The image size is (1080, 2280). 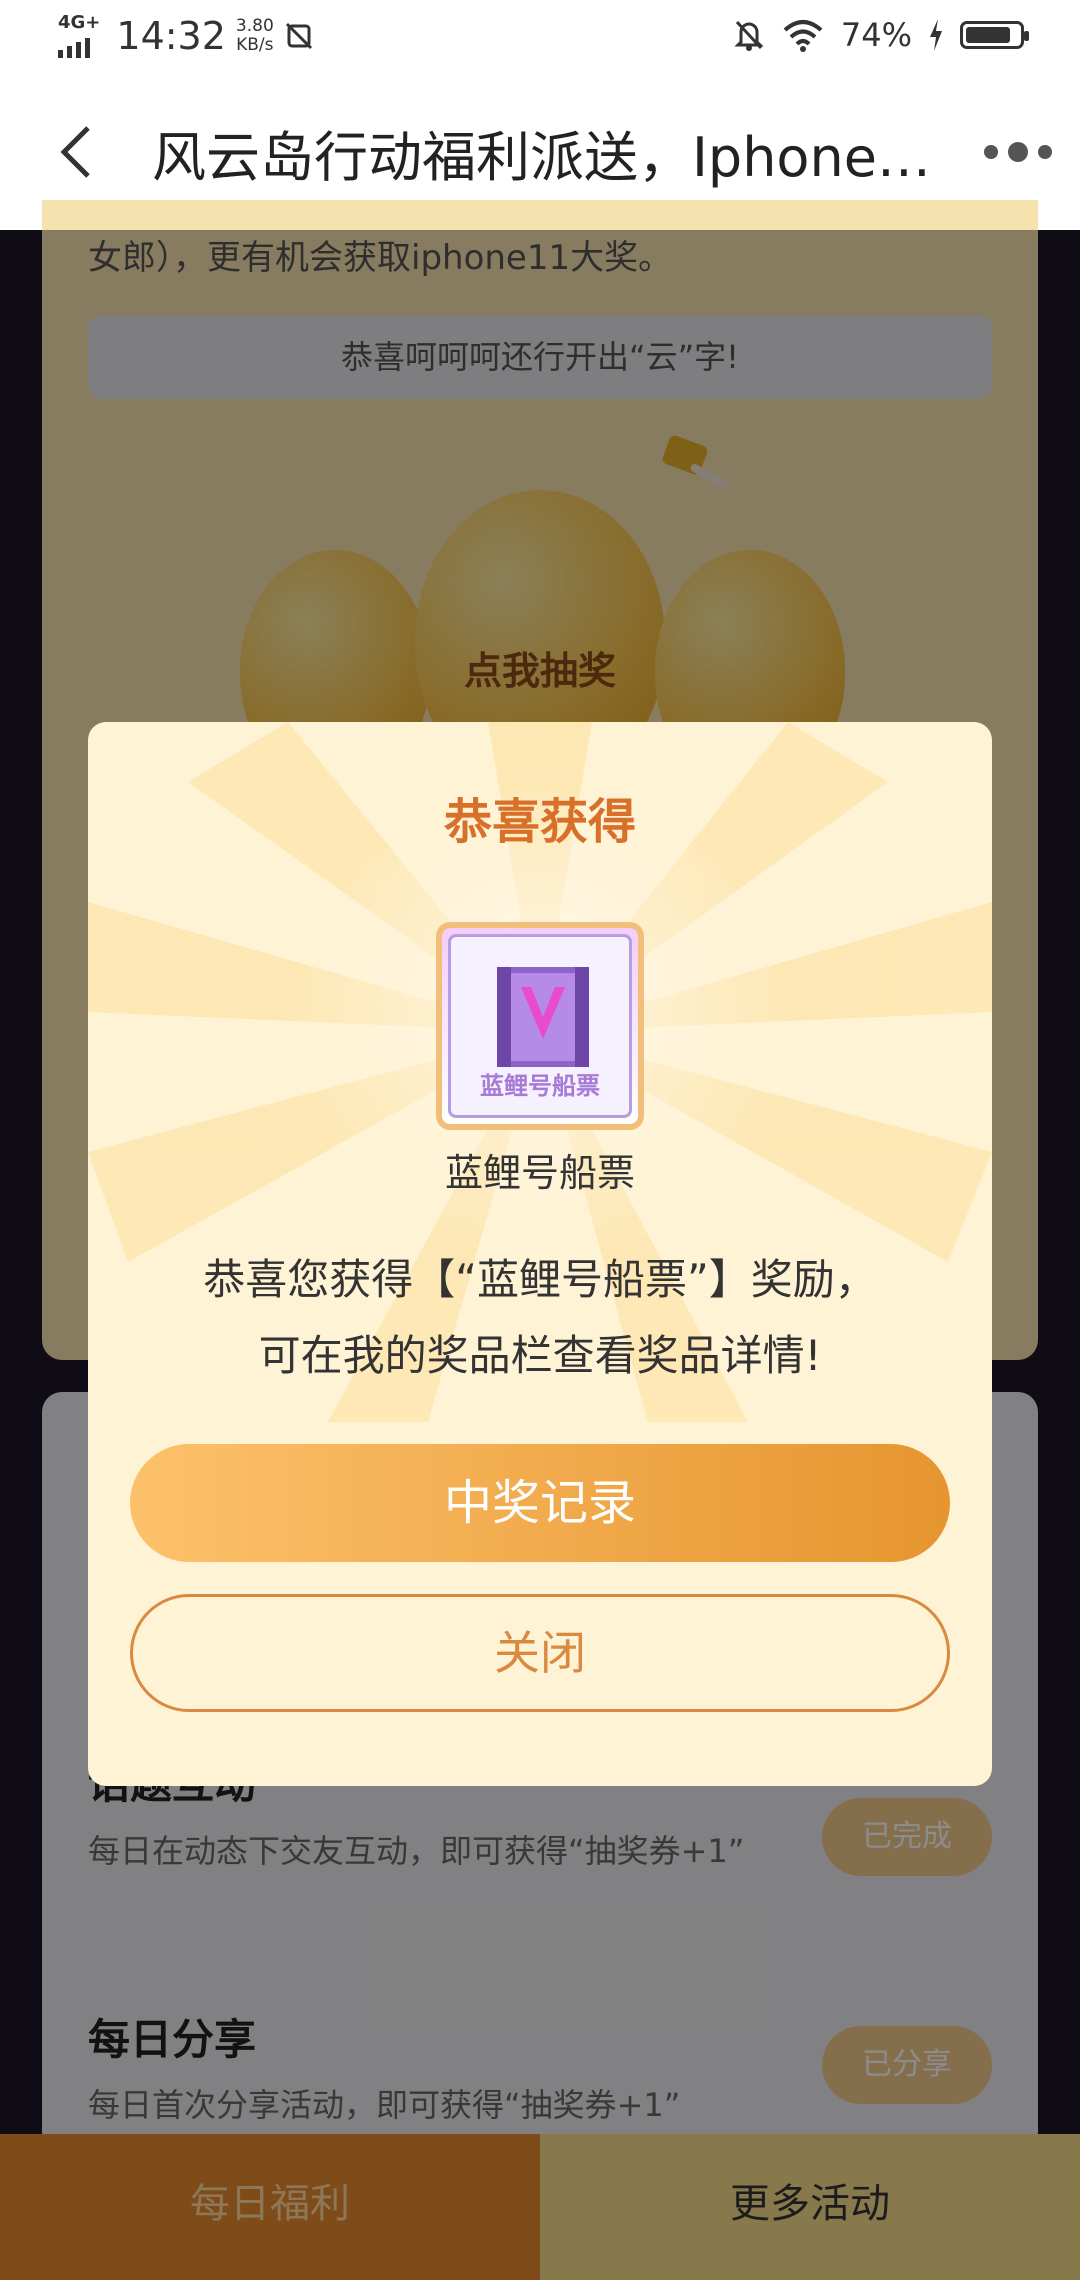 I want to click on more-options-button, so click(x=1018, y=152).